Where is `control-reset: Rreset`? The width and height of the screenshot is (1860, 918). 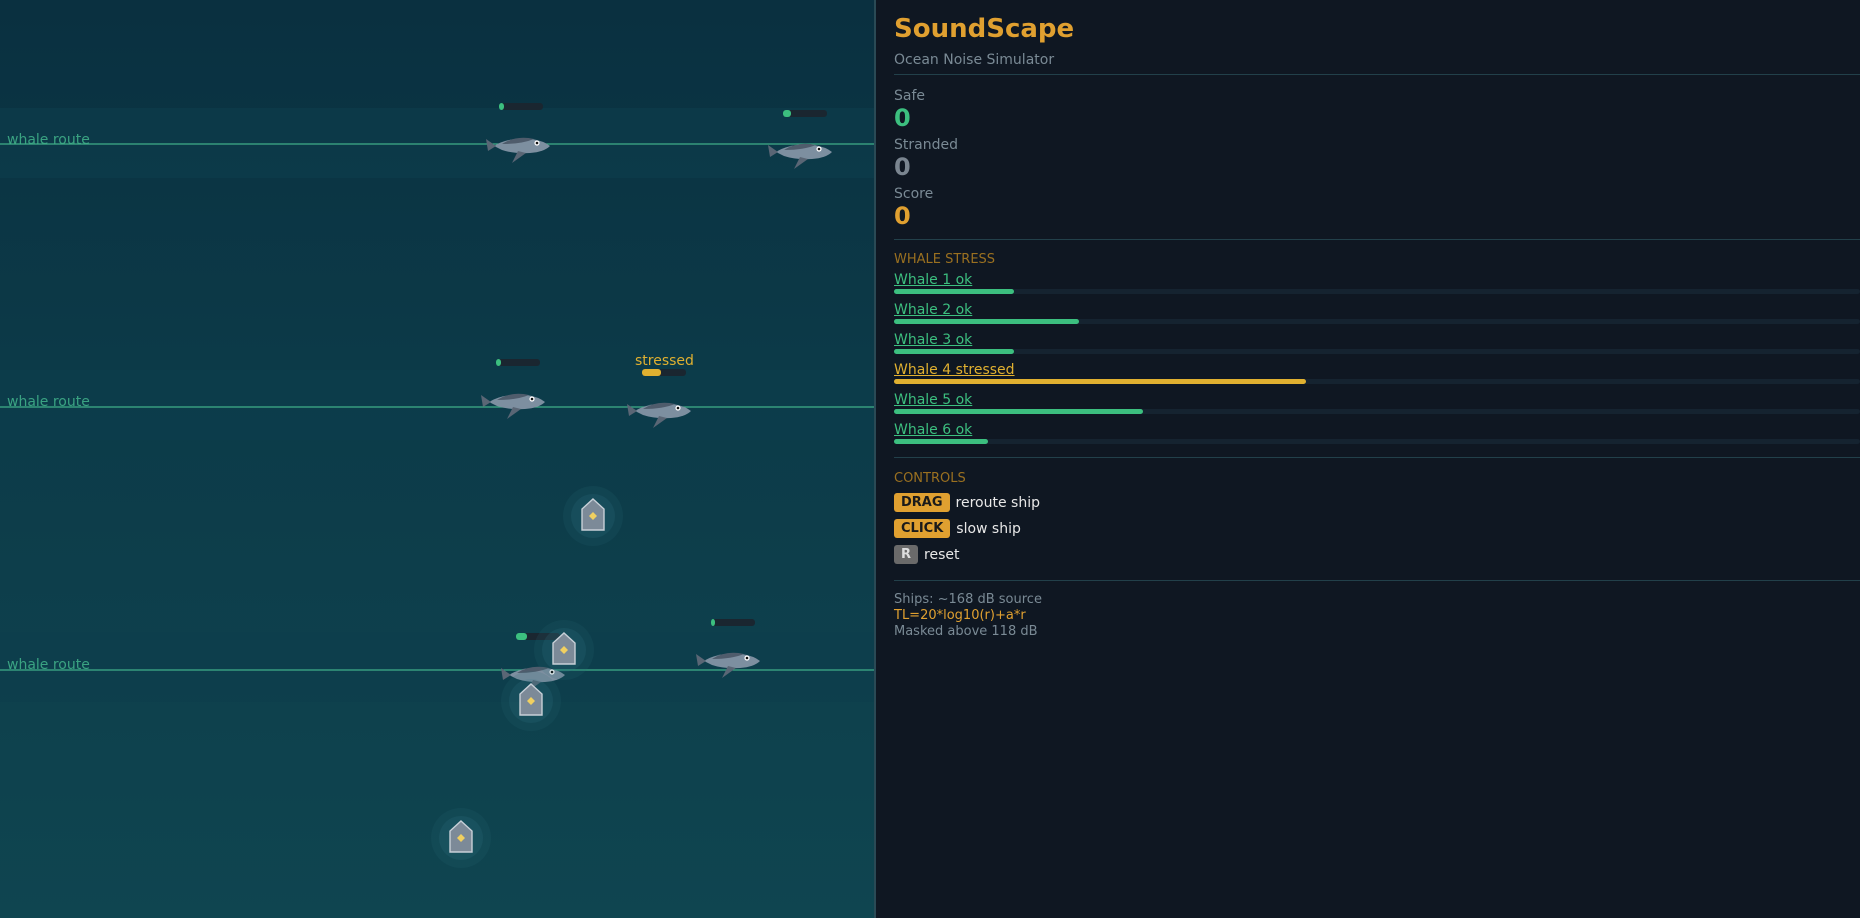 control-reset: Rreset is located at coordinates (926, 555).